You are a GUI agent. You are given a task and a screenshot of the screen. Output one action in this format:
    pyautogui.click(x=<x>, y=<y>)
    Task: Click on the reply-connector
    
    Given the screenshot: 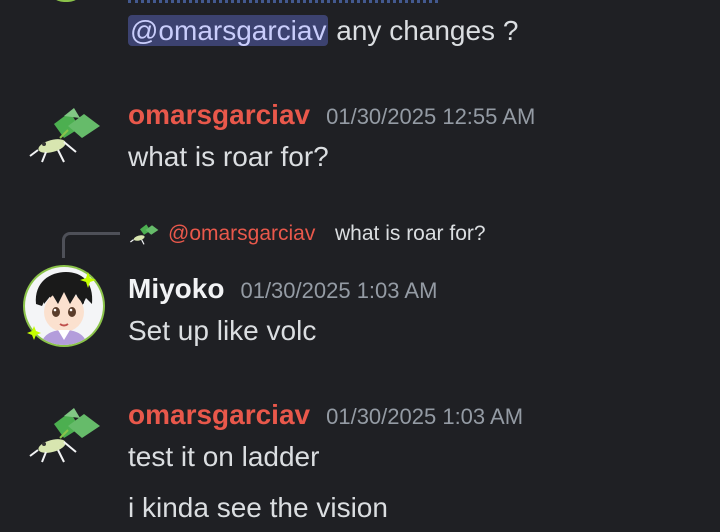 What is the action you would take?
    pyautogui.click(x=91, y=245)
    